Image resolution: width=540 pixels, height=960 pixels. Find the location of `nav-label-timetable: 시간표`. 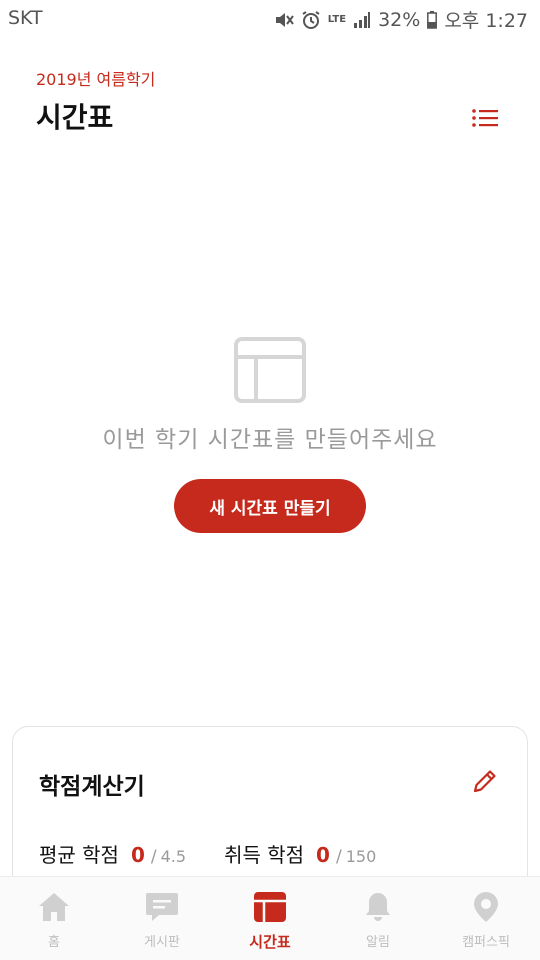

nav-label-timetable: 시간표 is located at coordinates (270, 942).